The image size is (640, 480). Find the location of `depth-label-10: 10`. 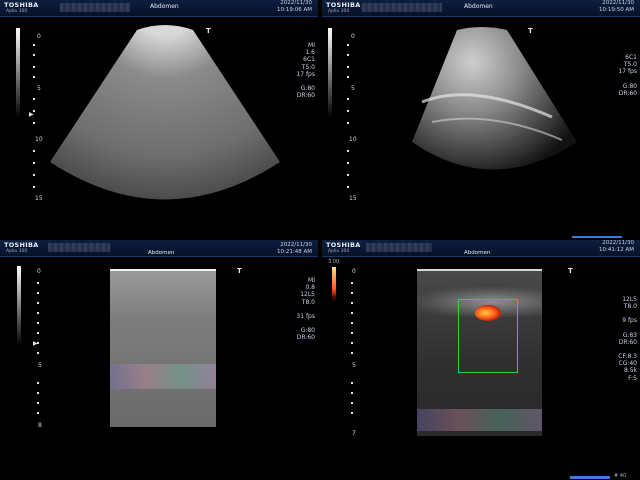

depth-label-10: 10 is located at coordinates (353, 139).